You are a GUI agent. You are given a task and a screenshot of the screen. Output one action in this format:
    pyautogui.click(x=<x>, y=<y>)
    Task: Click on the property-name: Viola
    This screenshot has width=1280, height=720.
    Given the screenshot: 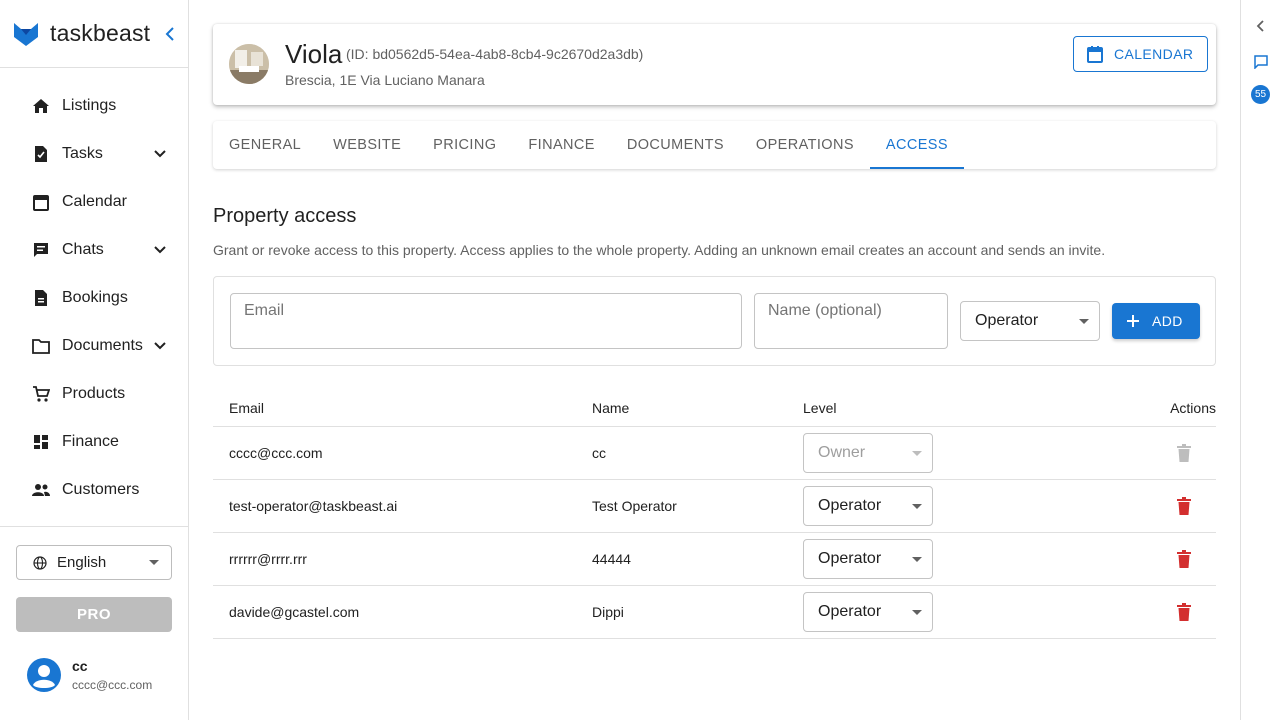 What is the action you would take?
    pyautogui.click(x=314, y=54)
    